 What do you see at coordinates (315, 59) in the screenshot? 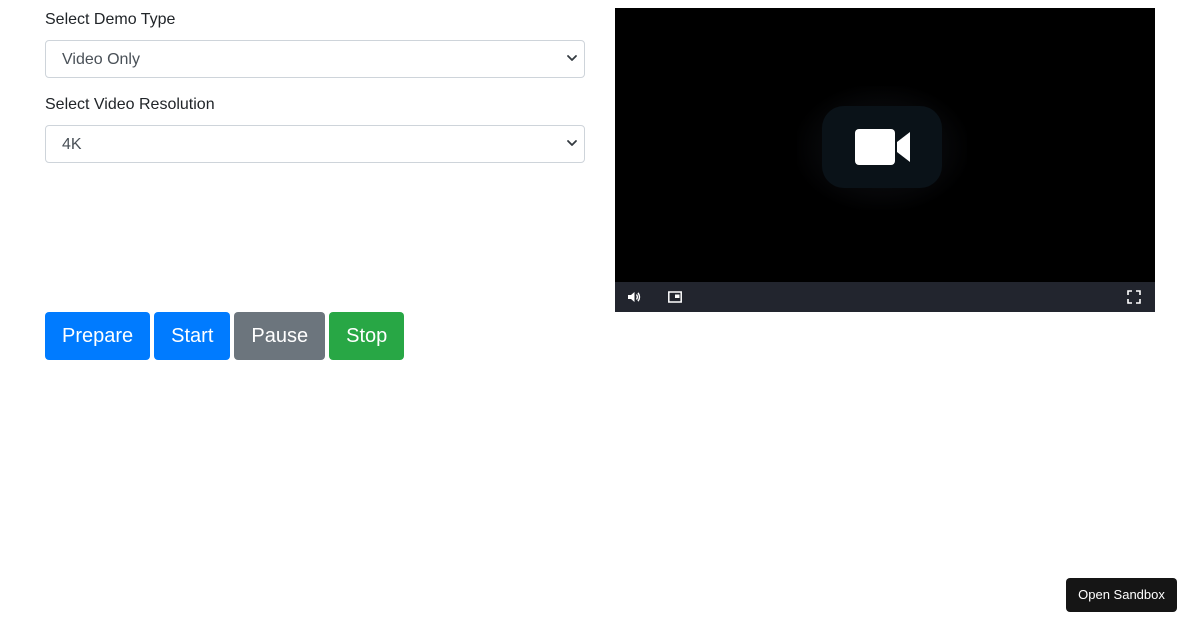
I see `demo-type-select: Video Only` at bounding box center [315, 59].